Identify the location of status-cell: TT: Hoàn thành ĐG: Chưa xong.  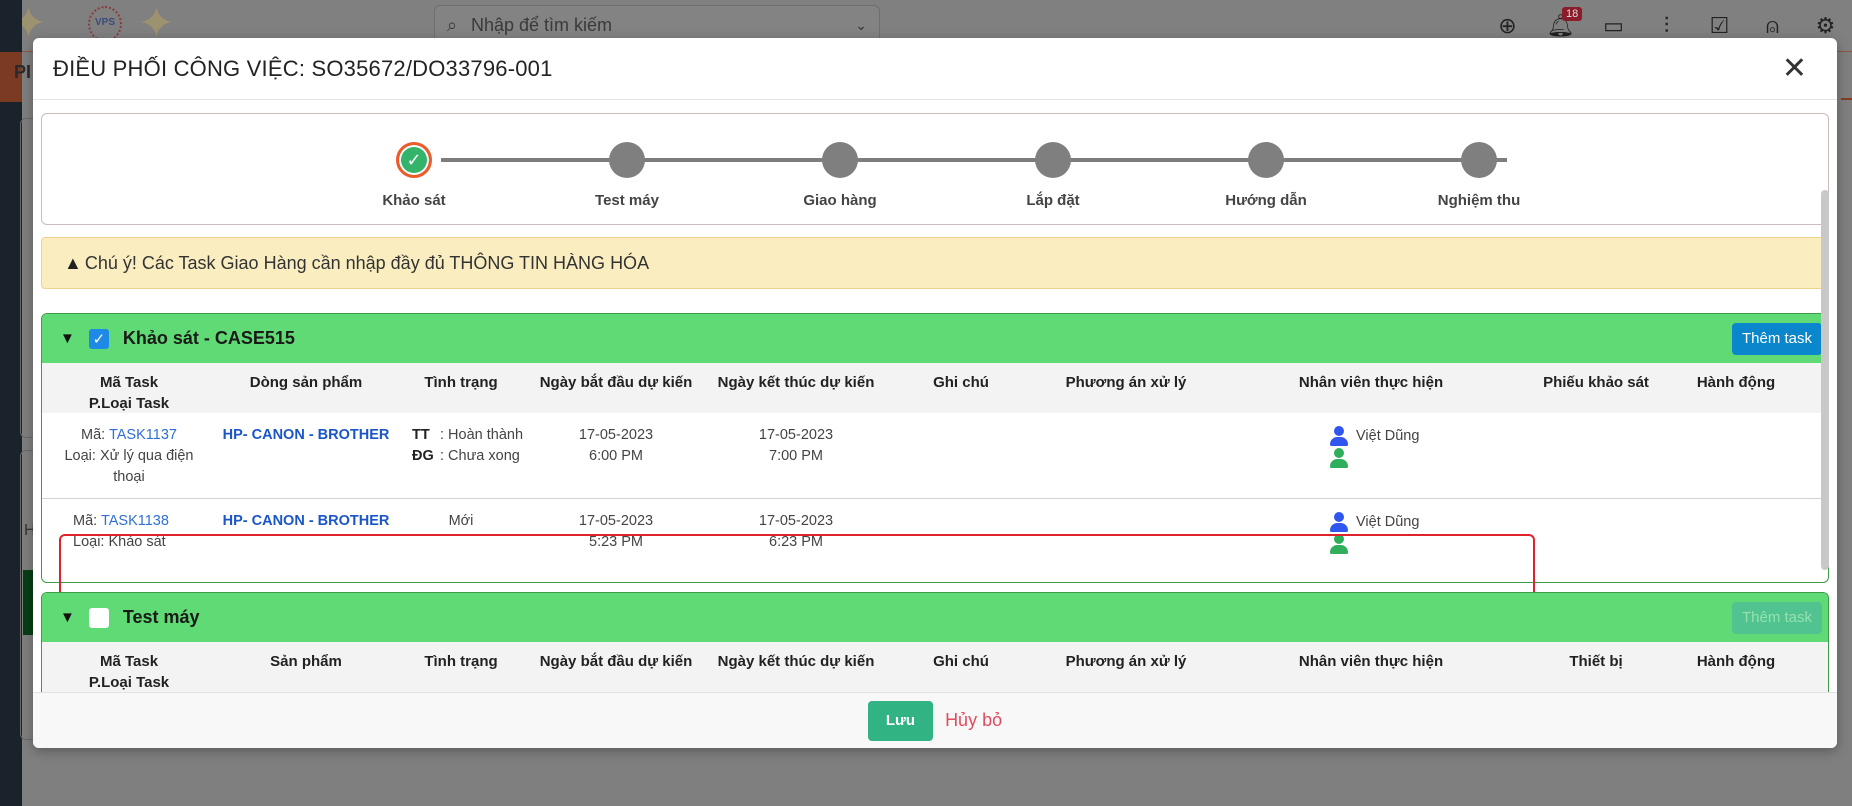
(468, 445).